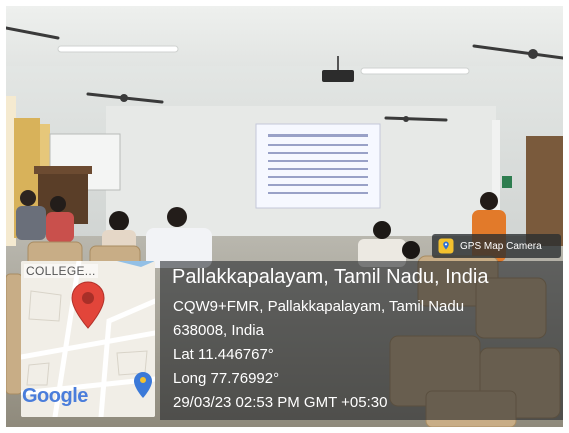 The height and width of the screenshot is (433, 569). I want to click on address-line-2: 638008, India, so click(218, 330).